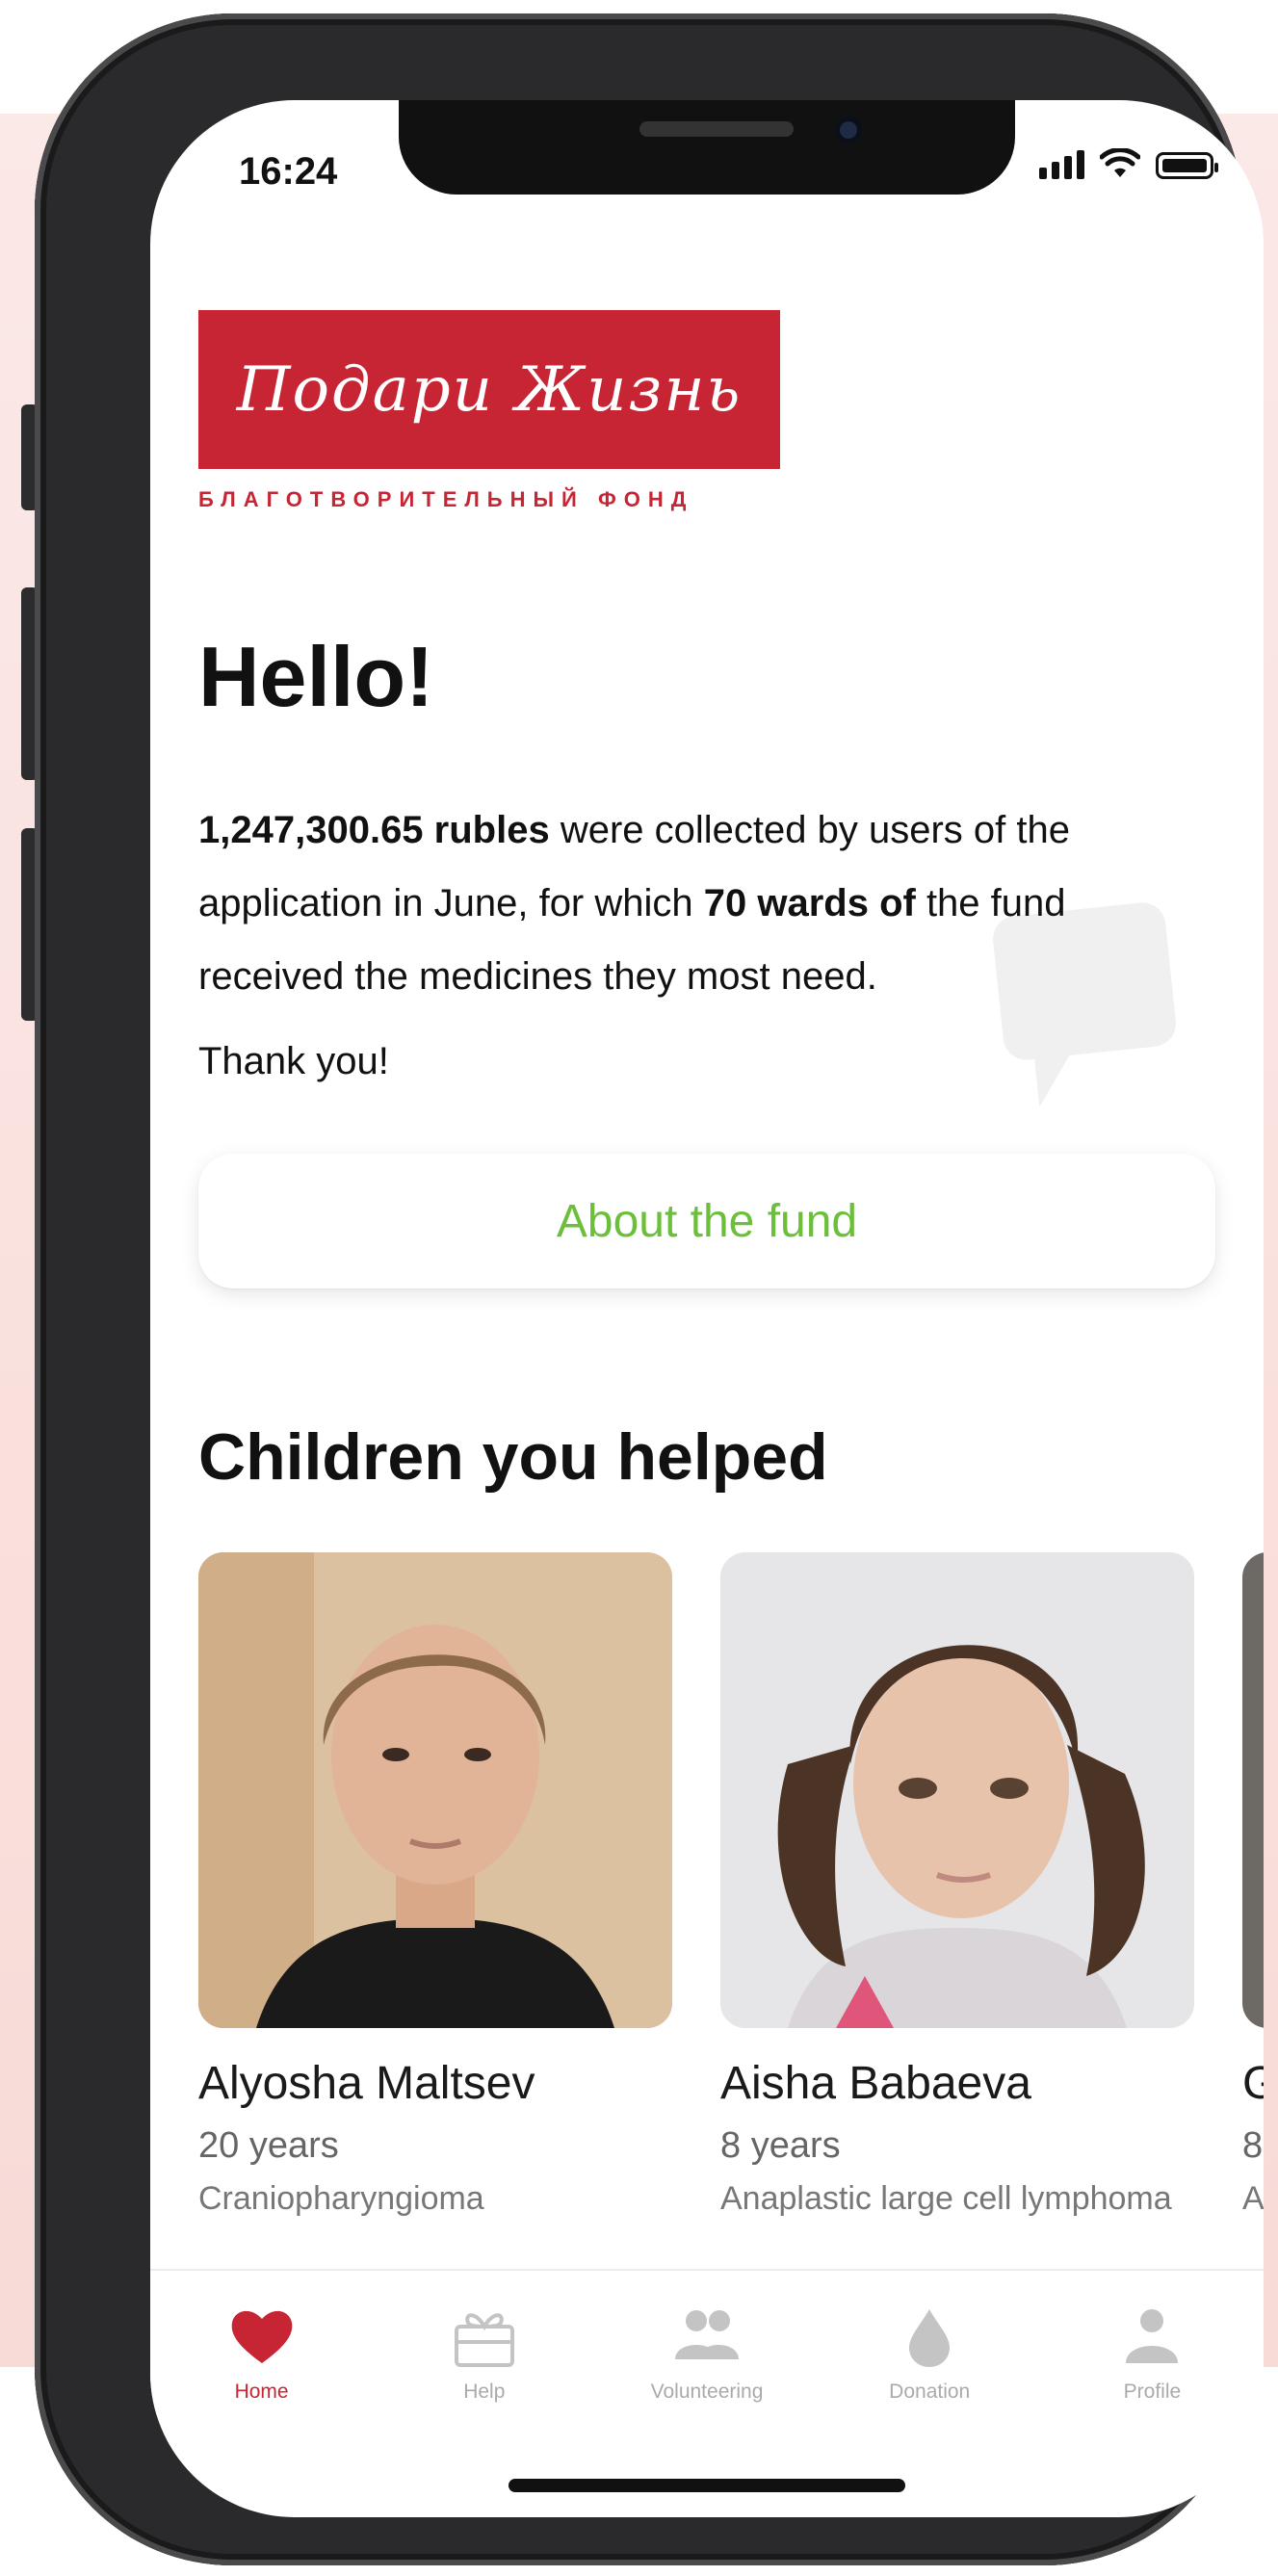 The width and height of the screenshot is (1278, 2576). I want to click on tab-home: Home, so click(261, 2343).